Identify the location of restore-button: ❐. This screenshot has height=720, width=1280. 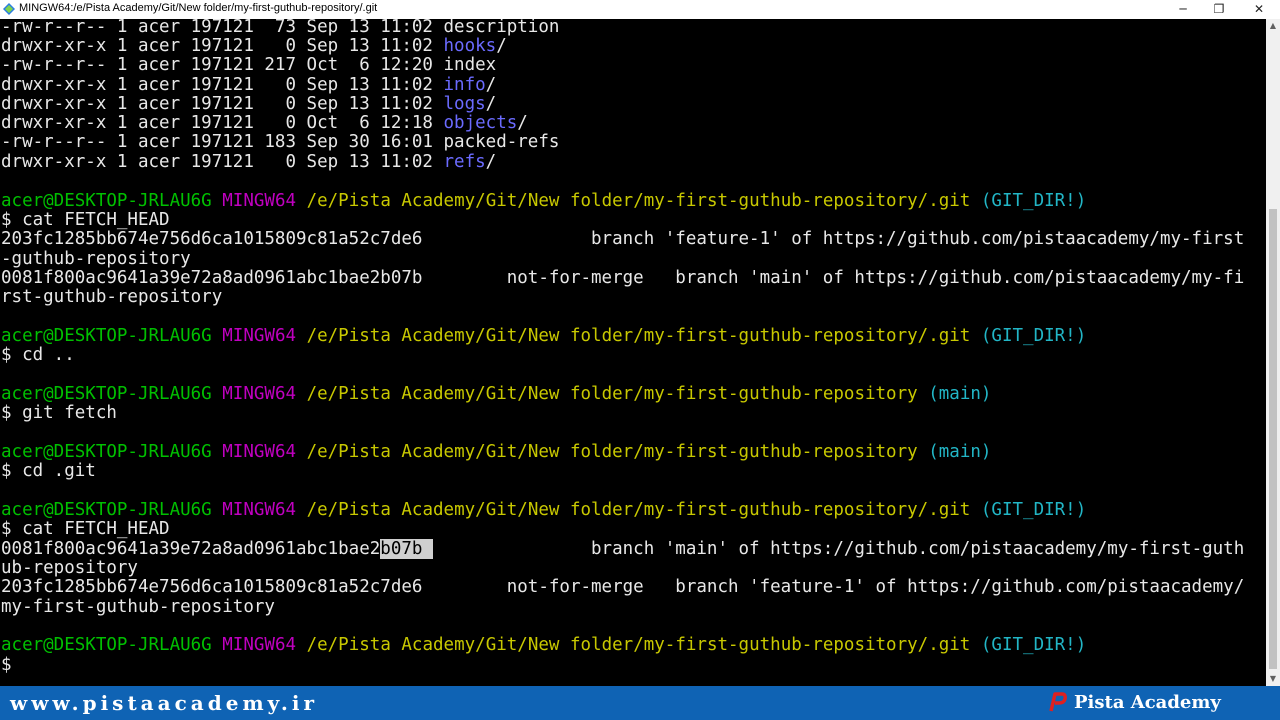
(1219, 9).